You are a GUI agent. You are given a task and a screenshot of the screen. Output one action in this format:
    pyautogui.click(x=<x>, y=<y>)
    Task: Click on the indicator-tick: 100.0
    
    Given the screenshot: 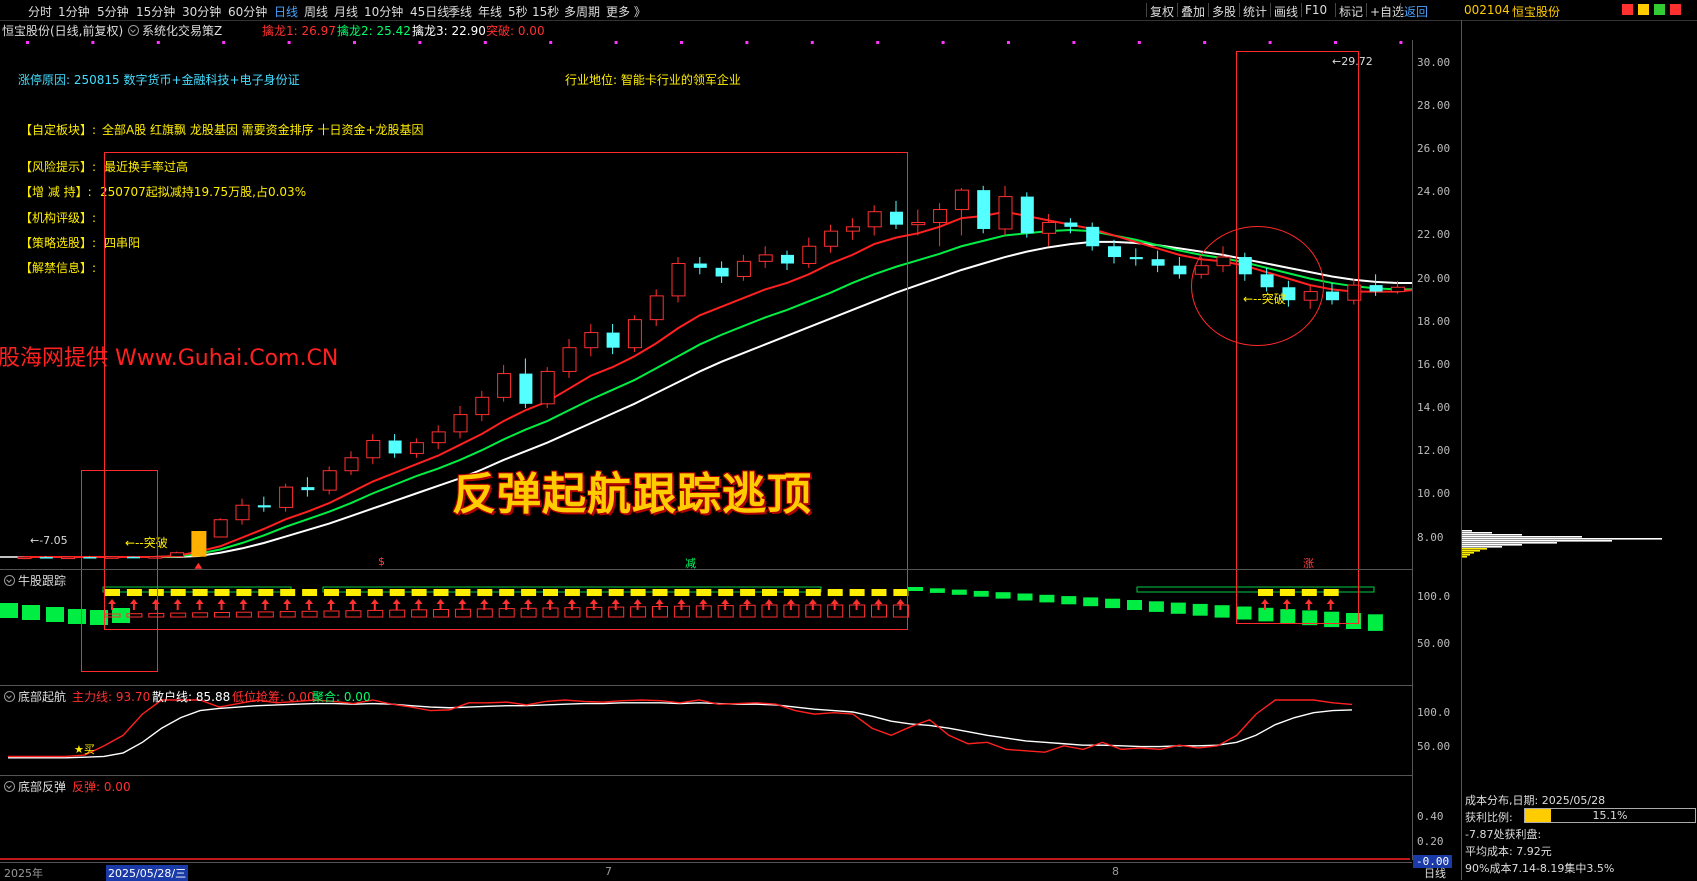 What is the action you would take?
    pyautogui.click(x=1434, y=712)
    